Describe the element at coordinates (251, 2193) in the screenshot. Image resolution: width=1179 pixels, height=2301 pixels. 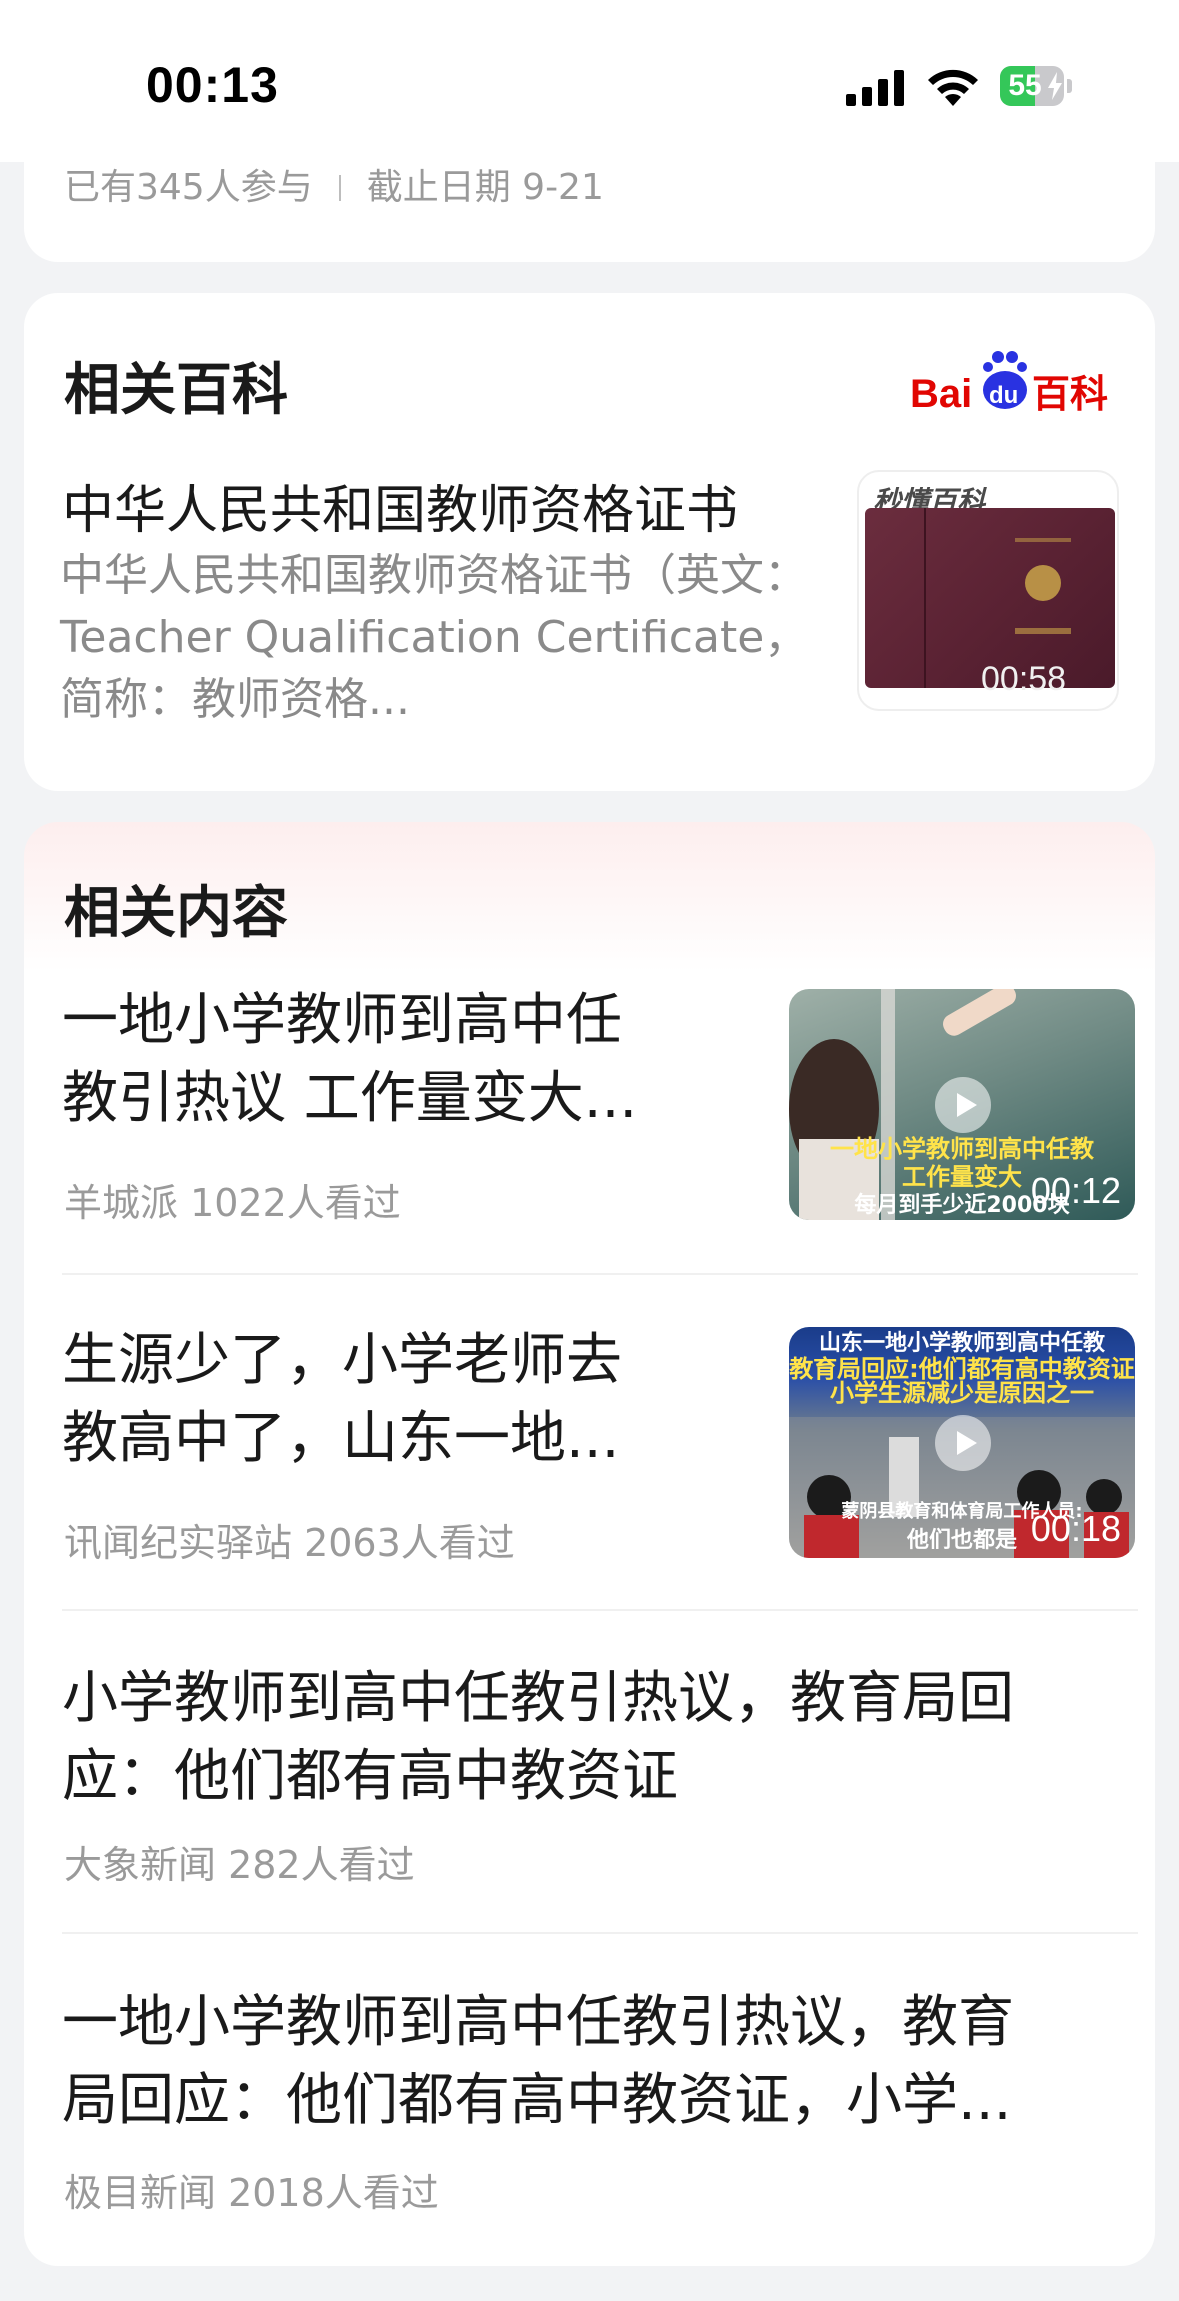
I see `related-item-source: 极目新闻 2018人看过` at that location.